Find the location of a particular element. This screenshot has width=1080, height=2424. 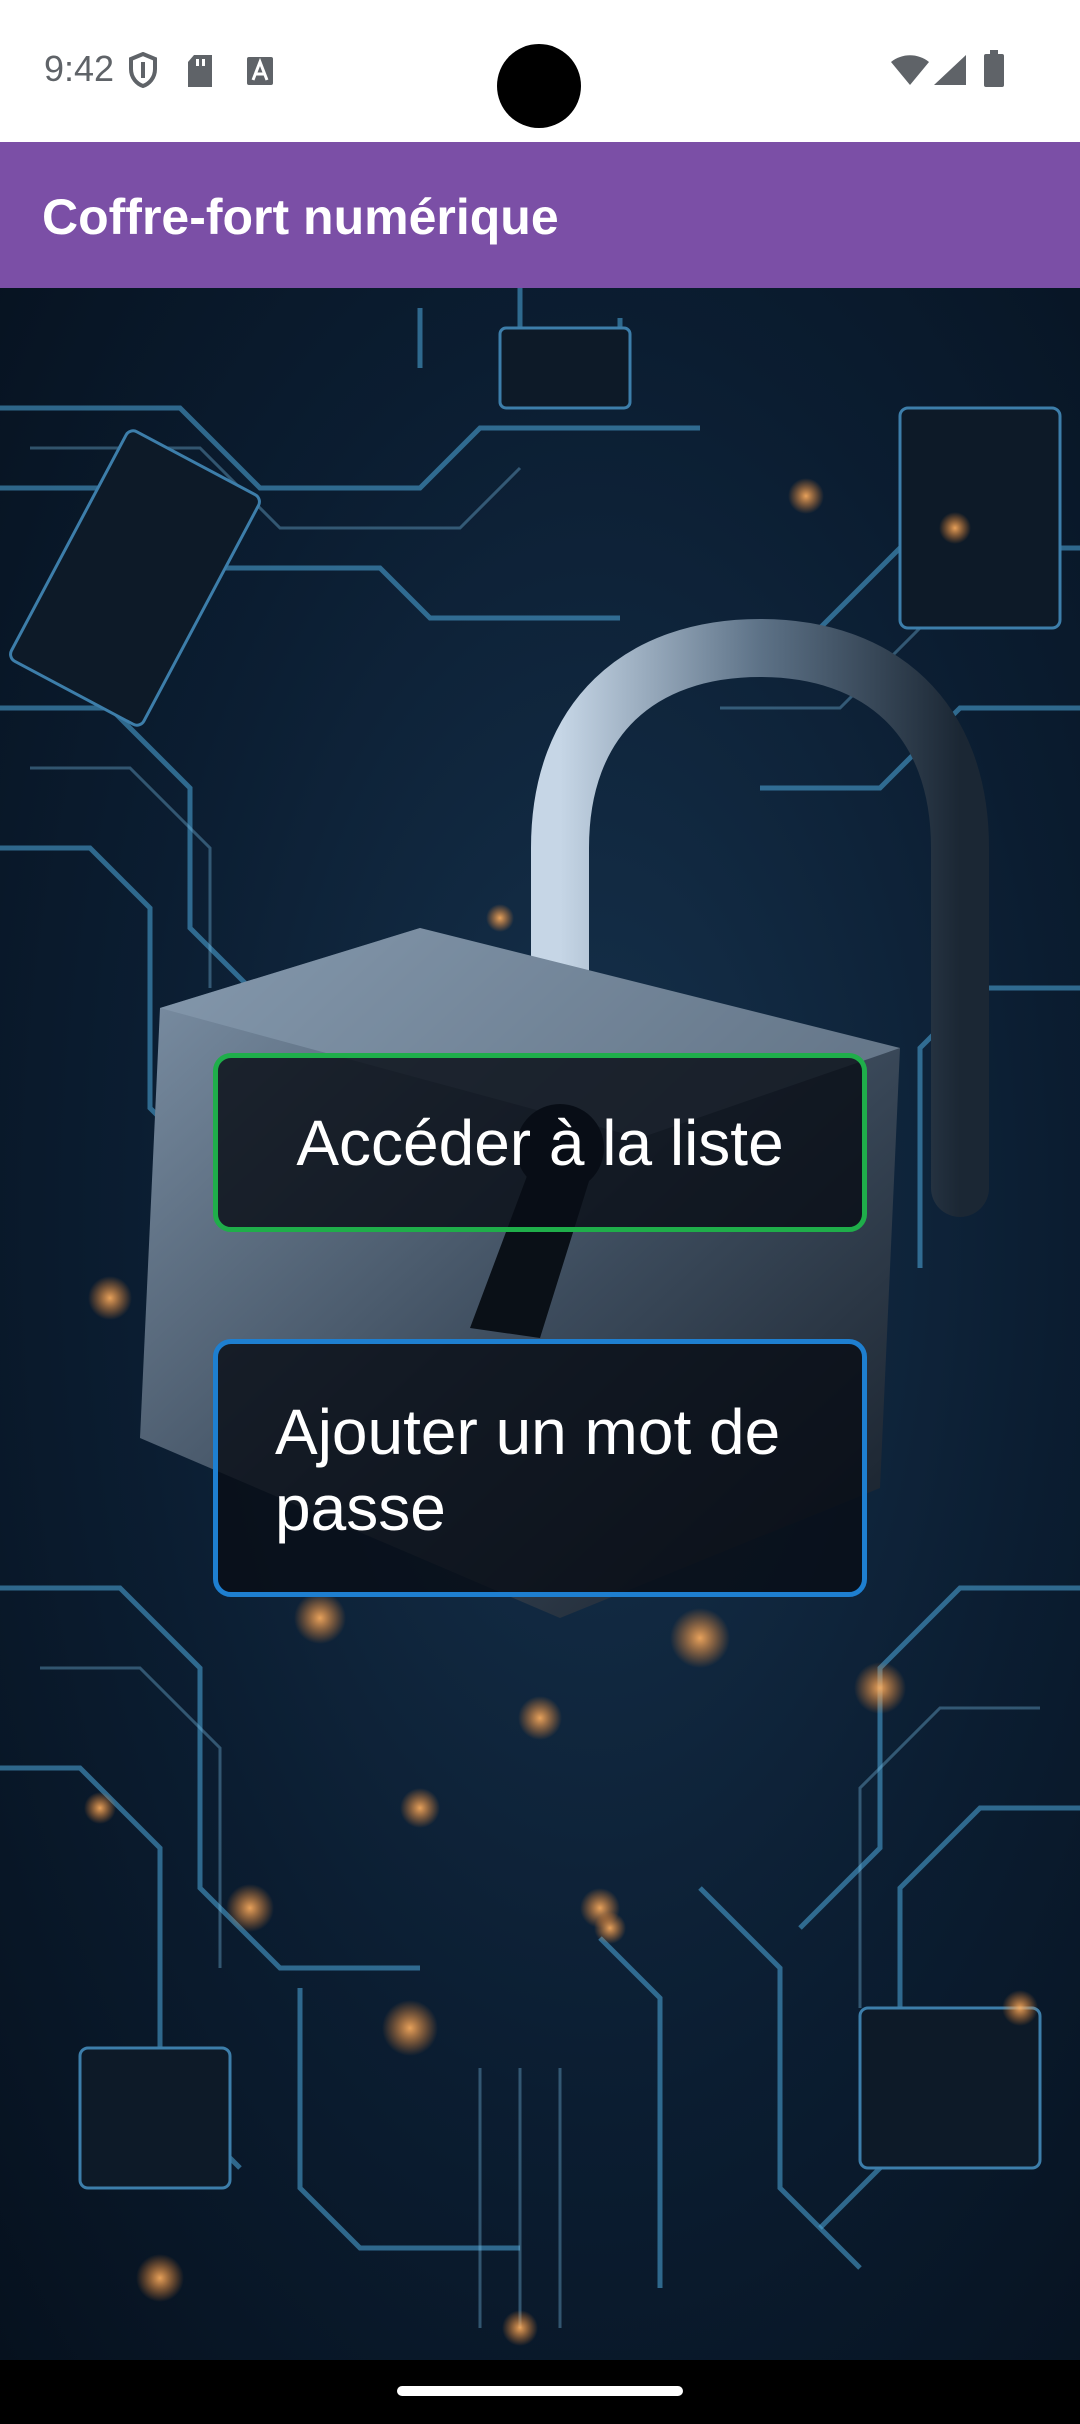

app-bar: Coffre-fort numérique is located at coordinates (540, 215).